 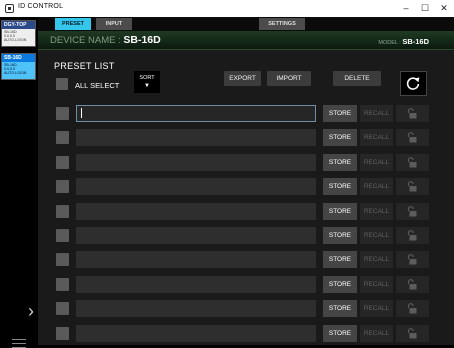 What do you see at coordinates (415, 41) in the screenshot?
I see `model-value: SB-16D` at bounding box center [415, 41].